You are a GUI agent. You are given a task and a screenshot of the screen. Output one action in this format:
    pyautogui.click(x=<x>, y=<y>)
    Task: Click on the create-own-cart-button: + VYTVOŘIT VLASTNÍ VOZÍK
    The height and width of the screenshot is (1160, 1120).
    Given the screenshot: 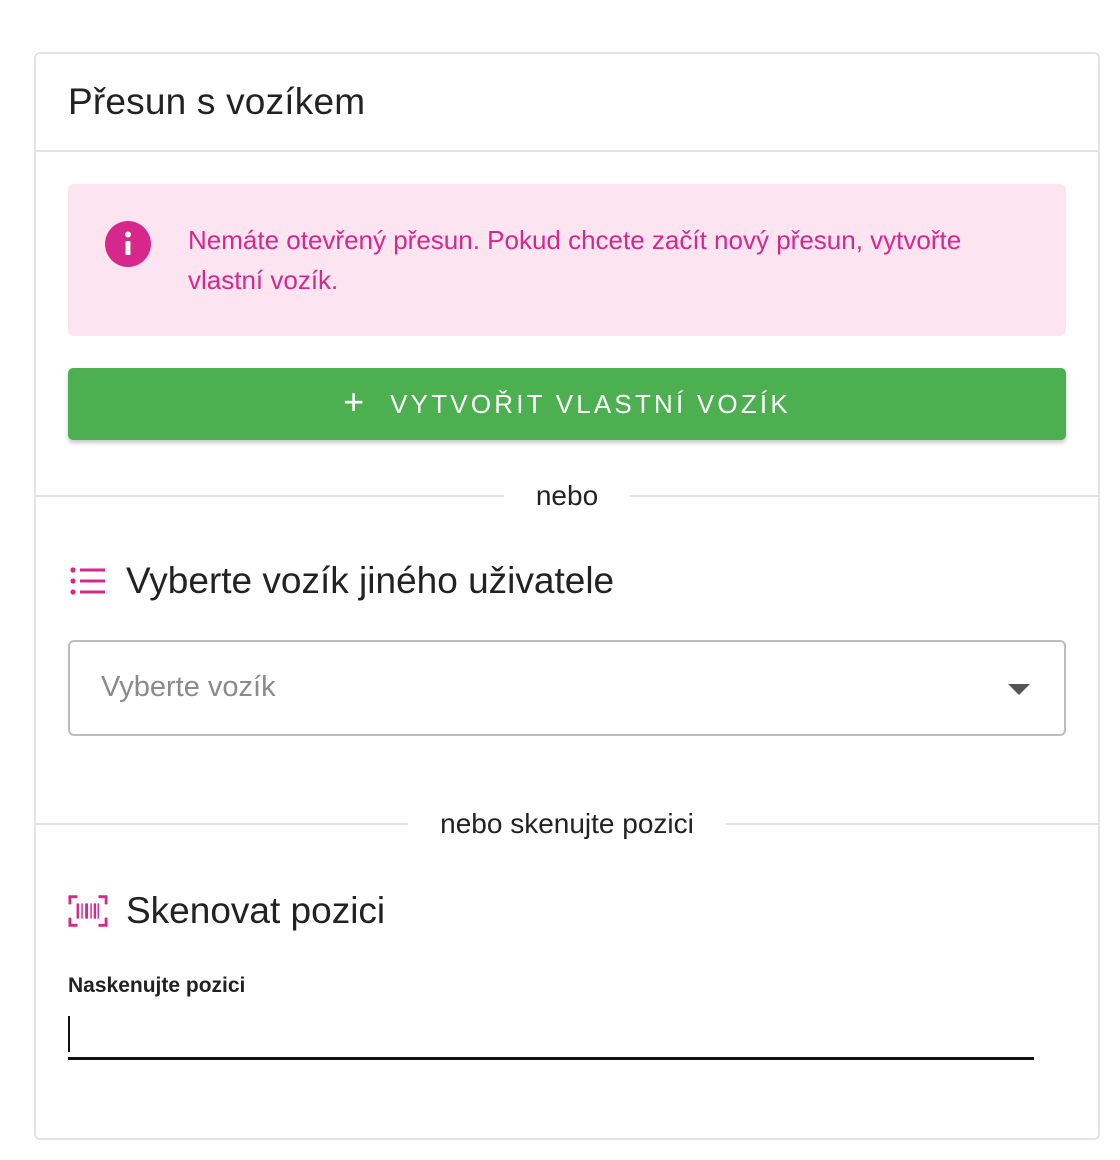 What is the action you would take?
    pyautogui.click(x=567, y=404)
    